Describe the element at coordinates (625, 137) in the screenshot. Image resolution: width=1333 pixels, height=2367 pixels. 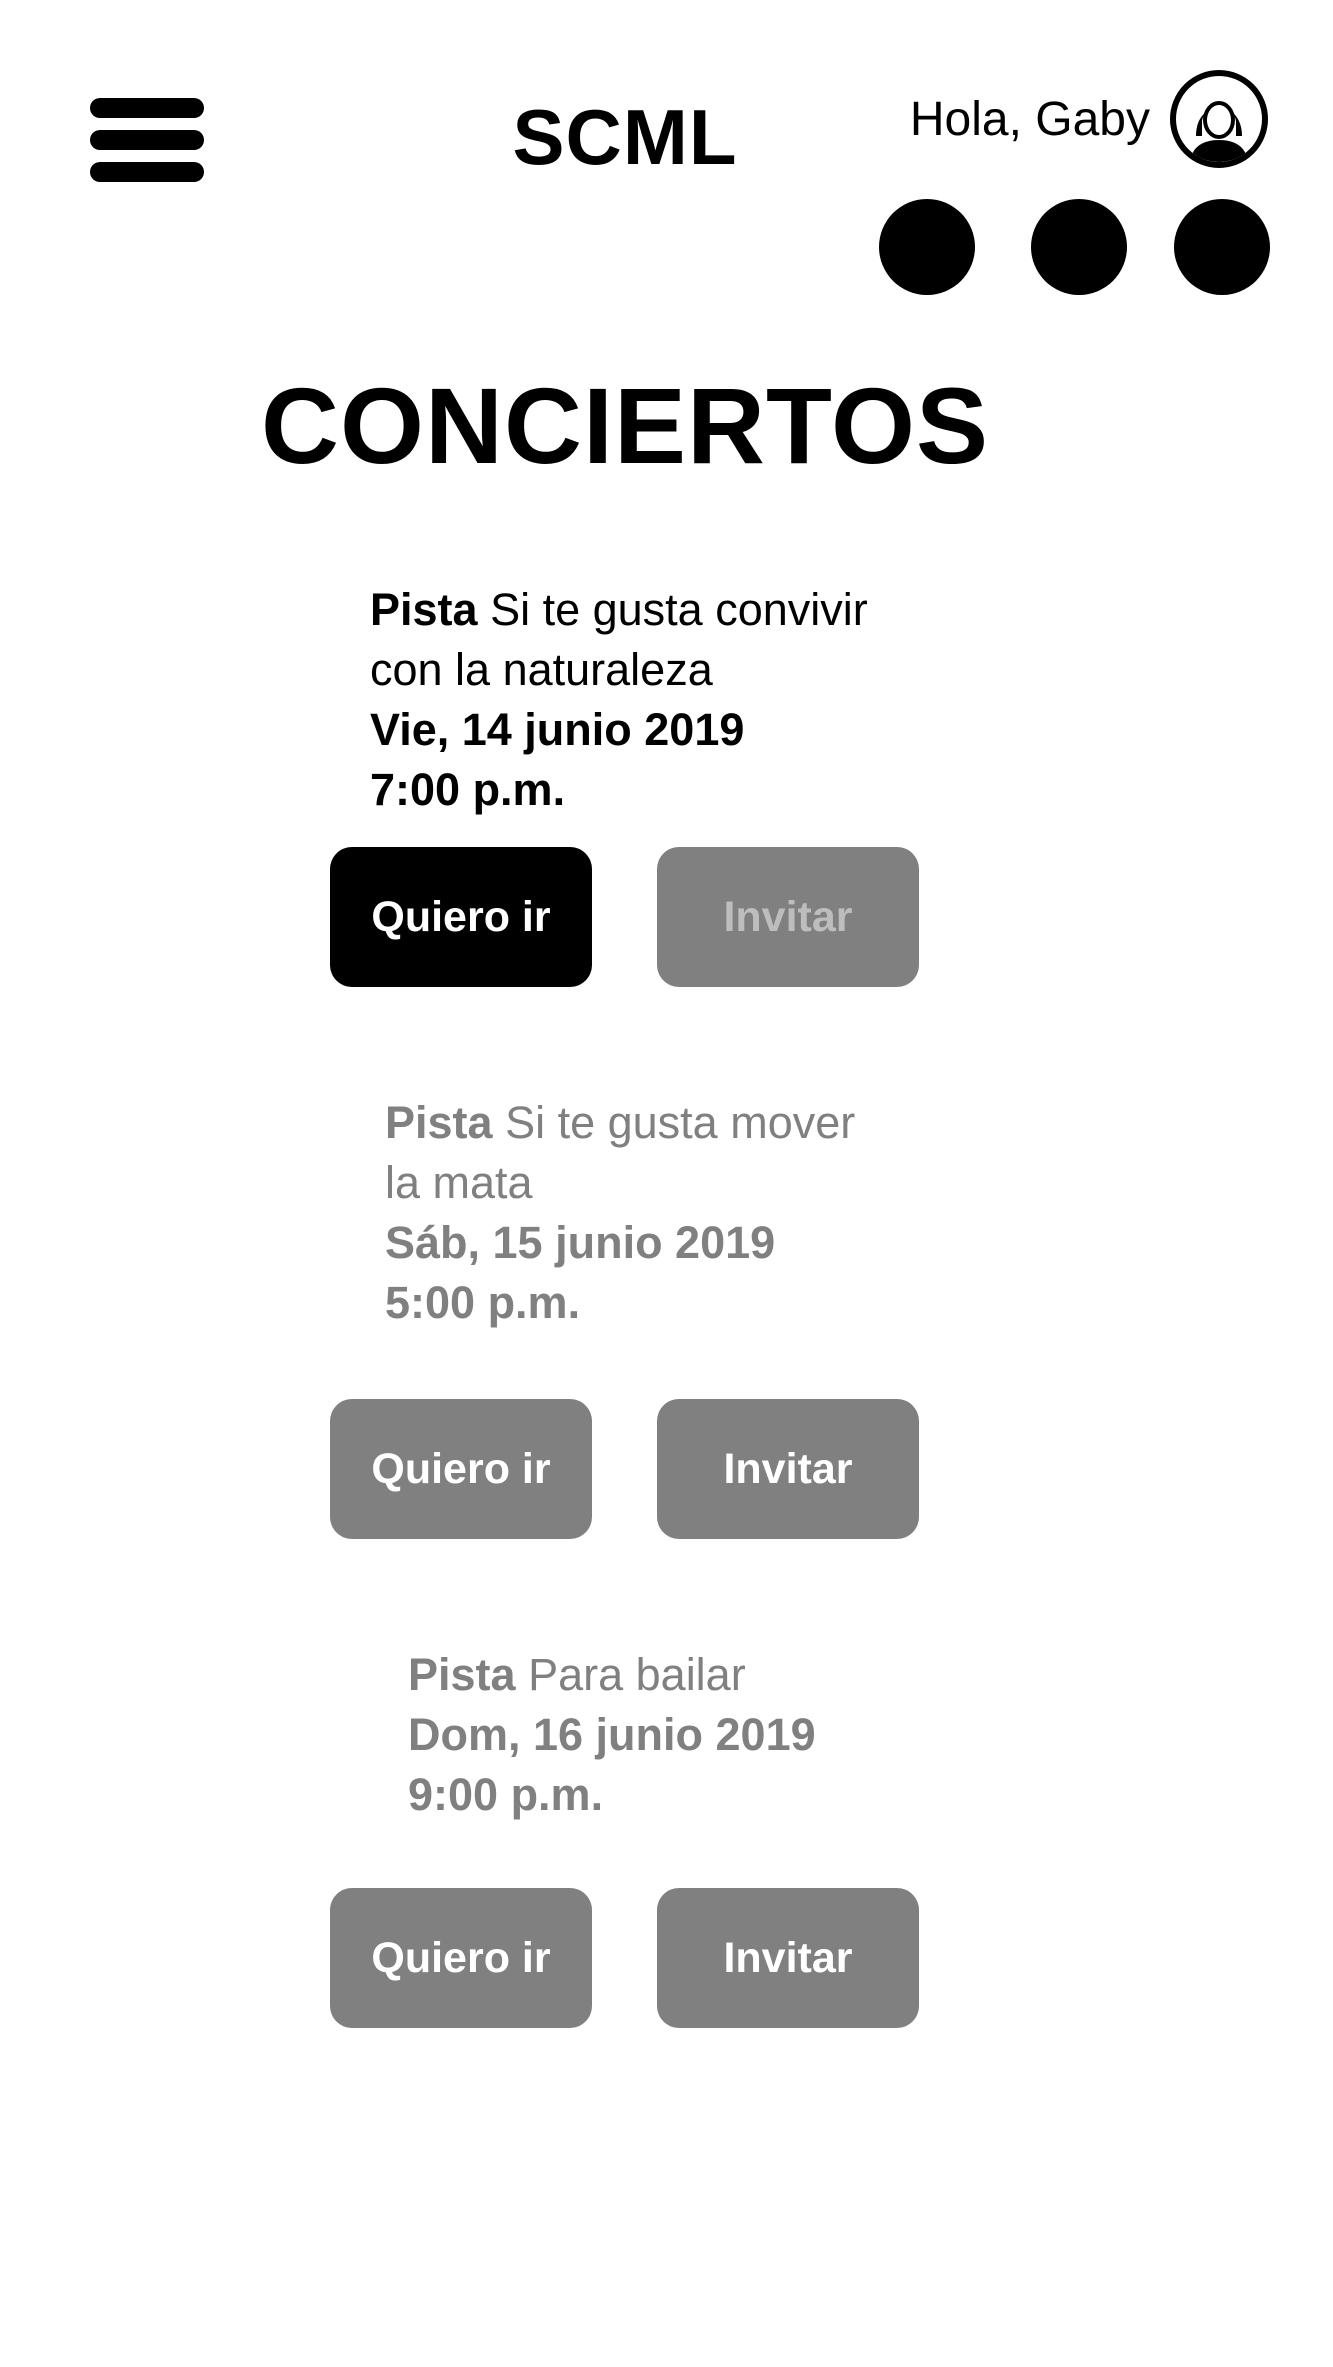
I see `app-title: SCML` at that location.